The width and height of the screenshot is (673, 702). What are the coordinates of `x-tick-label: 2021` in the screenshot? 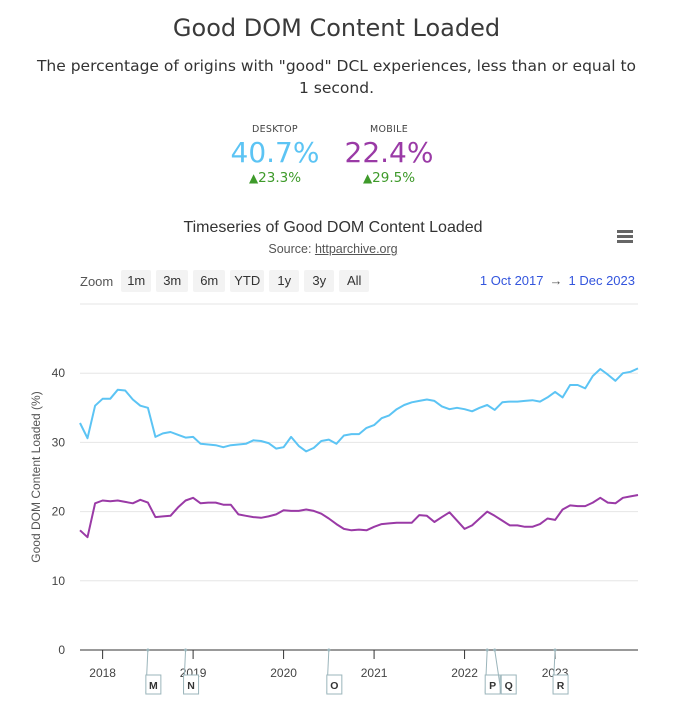 It's located at (374, 673).